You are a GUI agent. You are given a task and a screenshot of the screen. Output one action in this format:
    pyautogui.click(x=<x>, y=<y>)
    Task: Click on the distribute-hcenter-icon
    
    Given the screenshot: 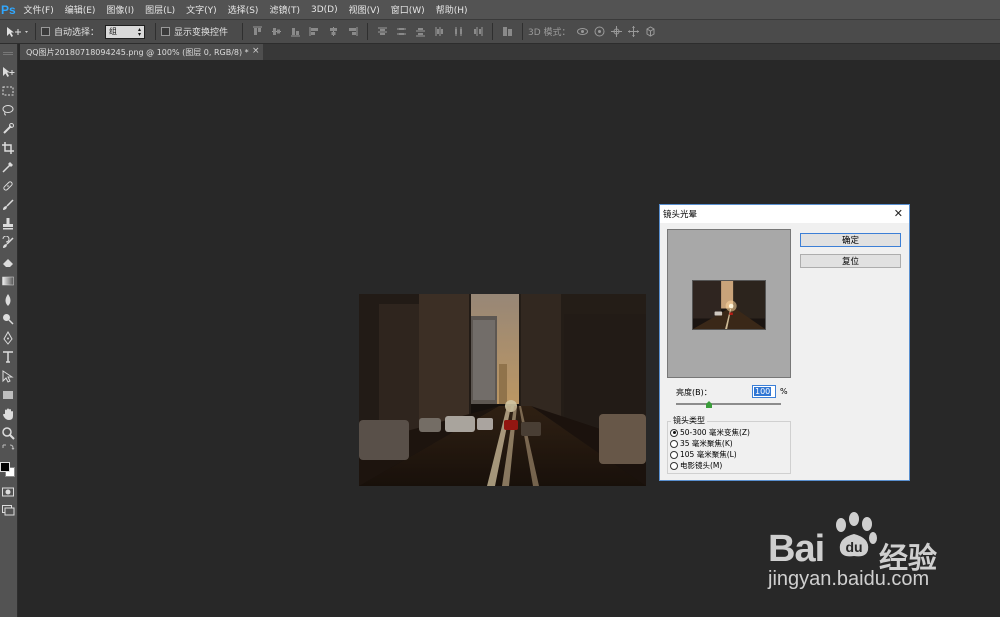 What is the action you would take?
    pyautogui.click(x=458, y=31)
    